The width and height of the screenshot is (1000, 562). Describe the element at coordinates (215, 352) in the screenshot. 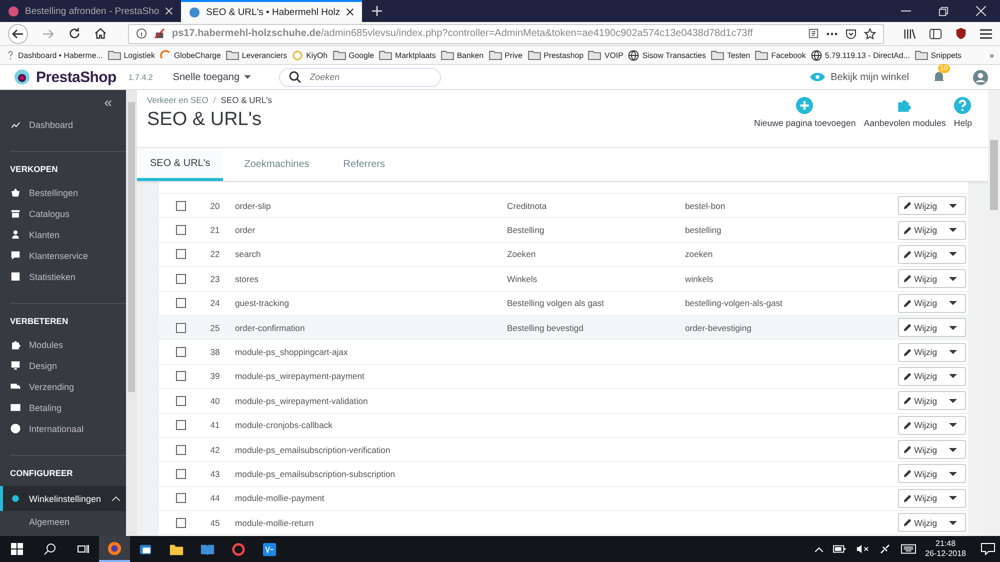

I see `id-cell-text: 38` at that location.